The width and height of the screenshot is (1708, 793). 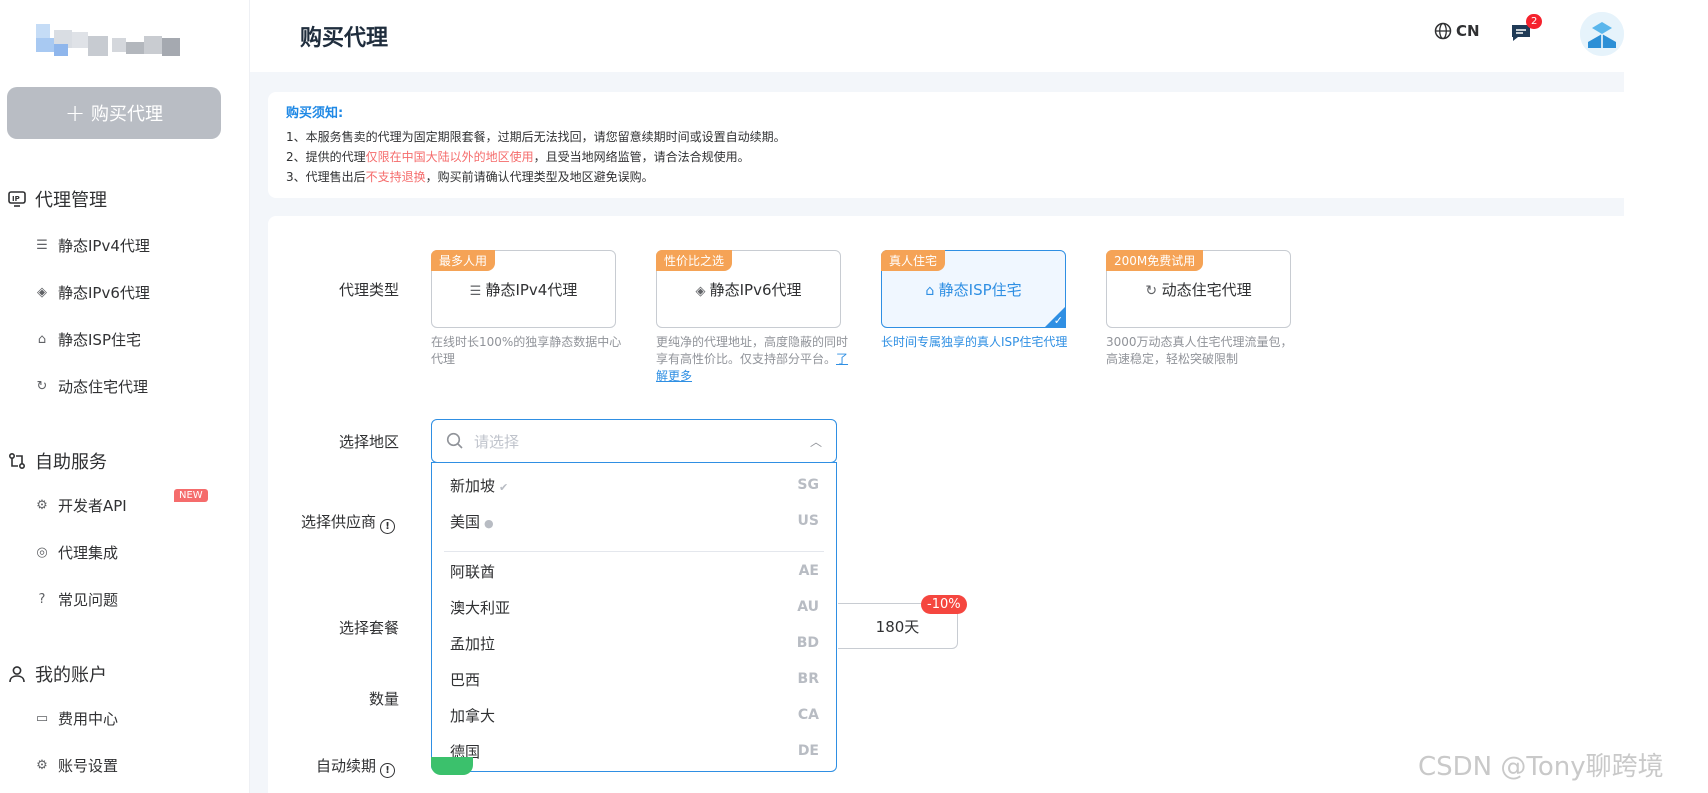 I want to click on messages-button: 2, so click(x=1526, y=31).